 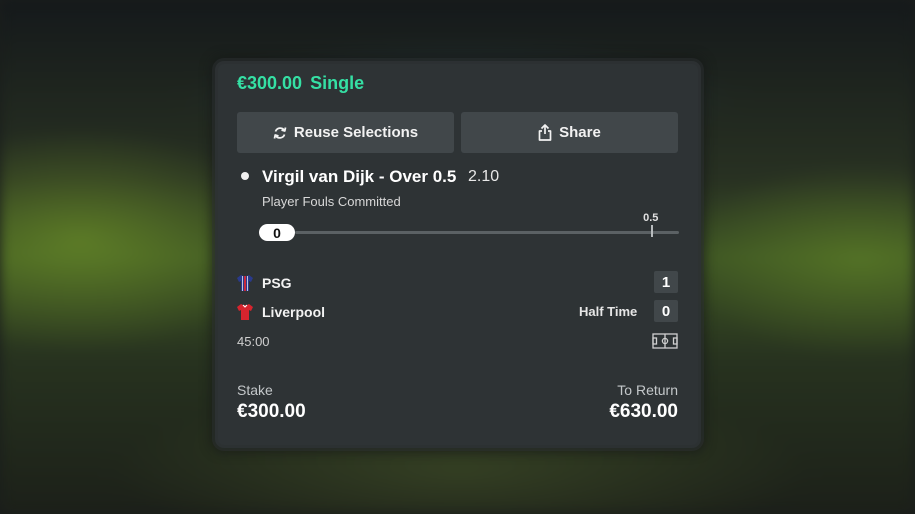 What do you see at coordinates (245, 283) in the screenshot?
I see `psg-shirt-icon` at bounding box center [245, 283].